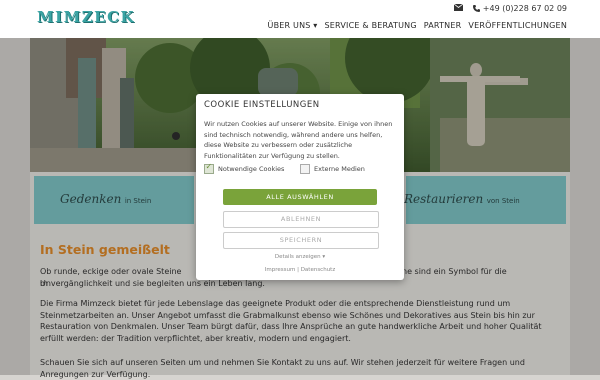  I want to click on impressum-link: Impressum, so click(280, 270).